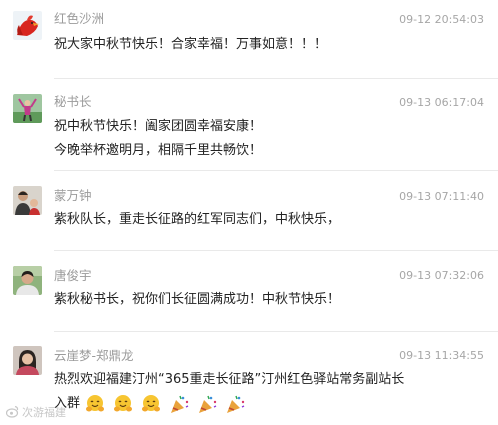 Image resolution: width=498 pixels, height=425 pixels. Describe the element at coordinates (44, 412) in the screenshot. I see `watermark-text: 次游福建` at that location.